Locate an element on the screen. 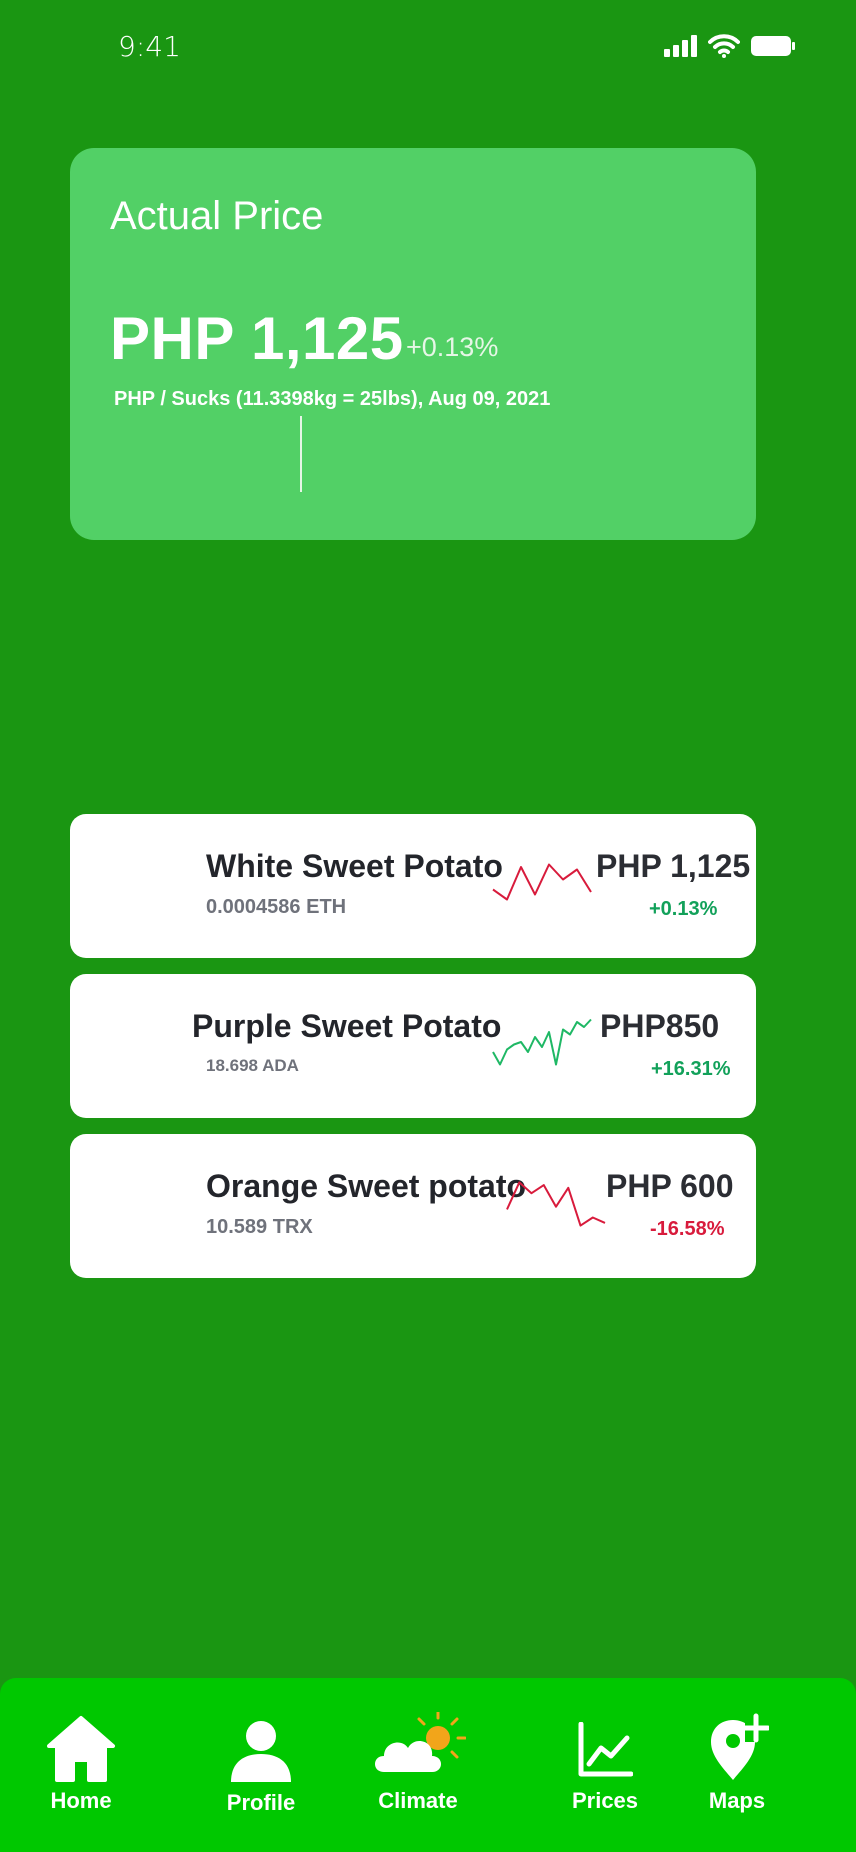 Image resolution: width=856 pixels, height=1852 pixels. profile-icon is located at coordinates (261, 1751).